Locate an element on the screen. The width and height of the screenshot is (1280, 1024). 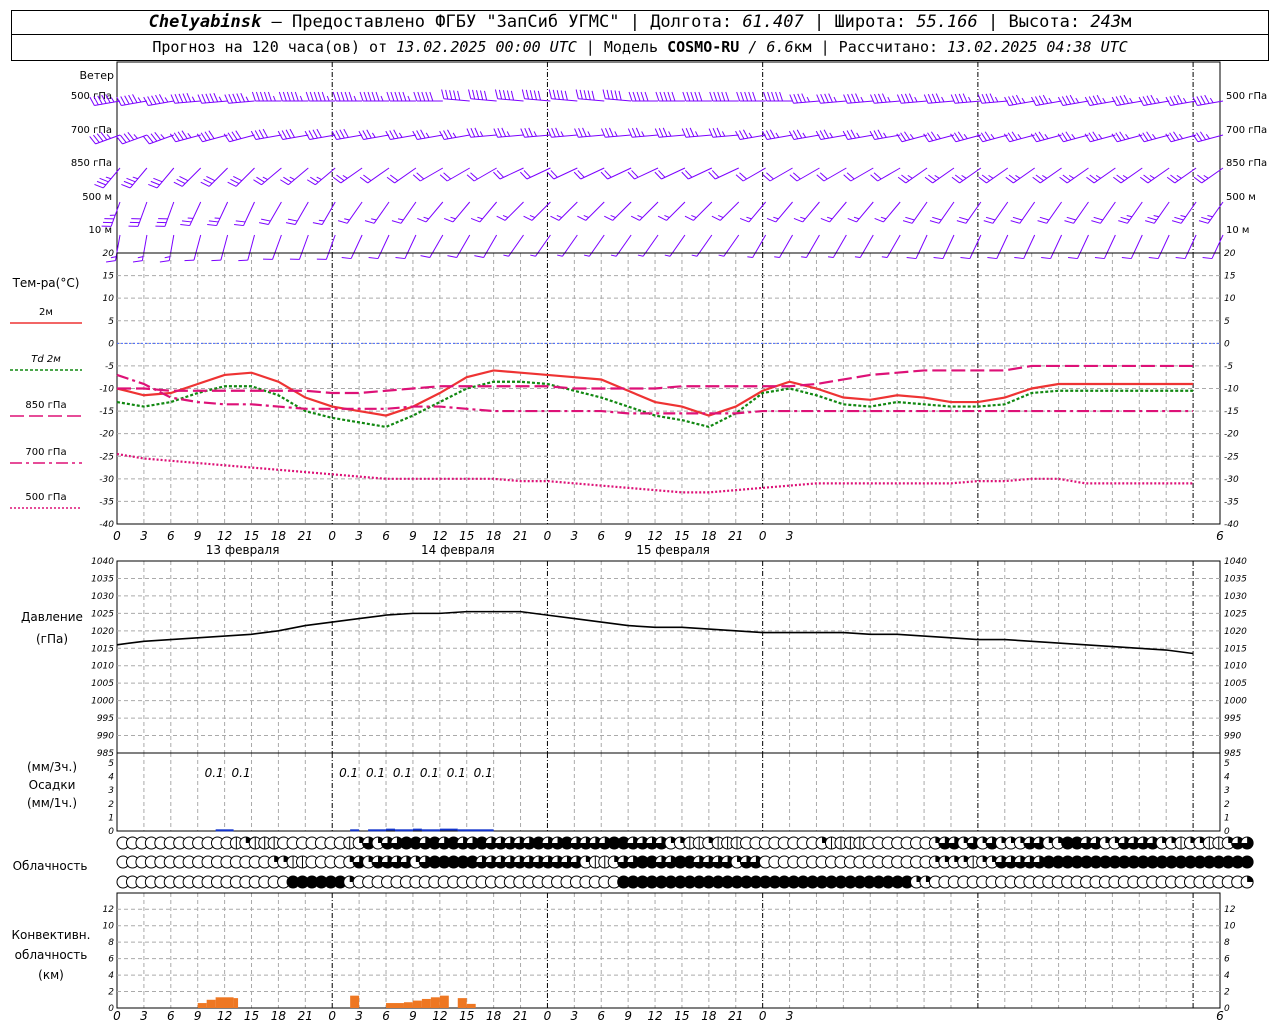
pressure-tick-right: 995 is located at coordinates (1232, 719).